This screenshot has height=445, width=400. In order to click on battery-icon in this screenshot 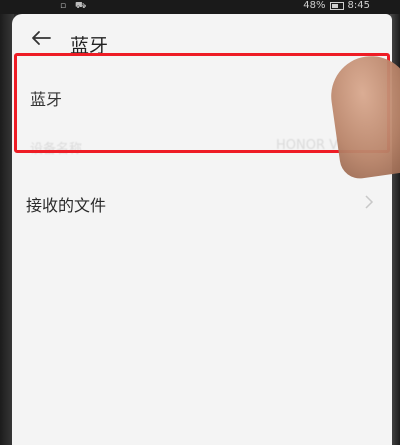, I will do `click(336, 5)`.